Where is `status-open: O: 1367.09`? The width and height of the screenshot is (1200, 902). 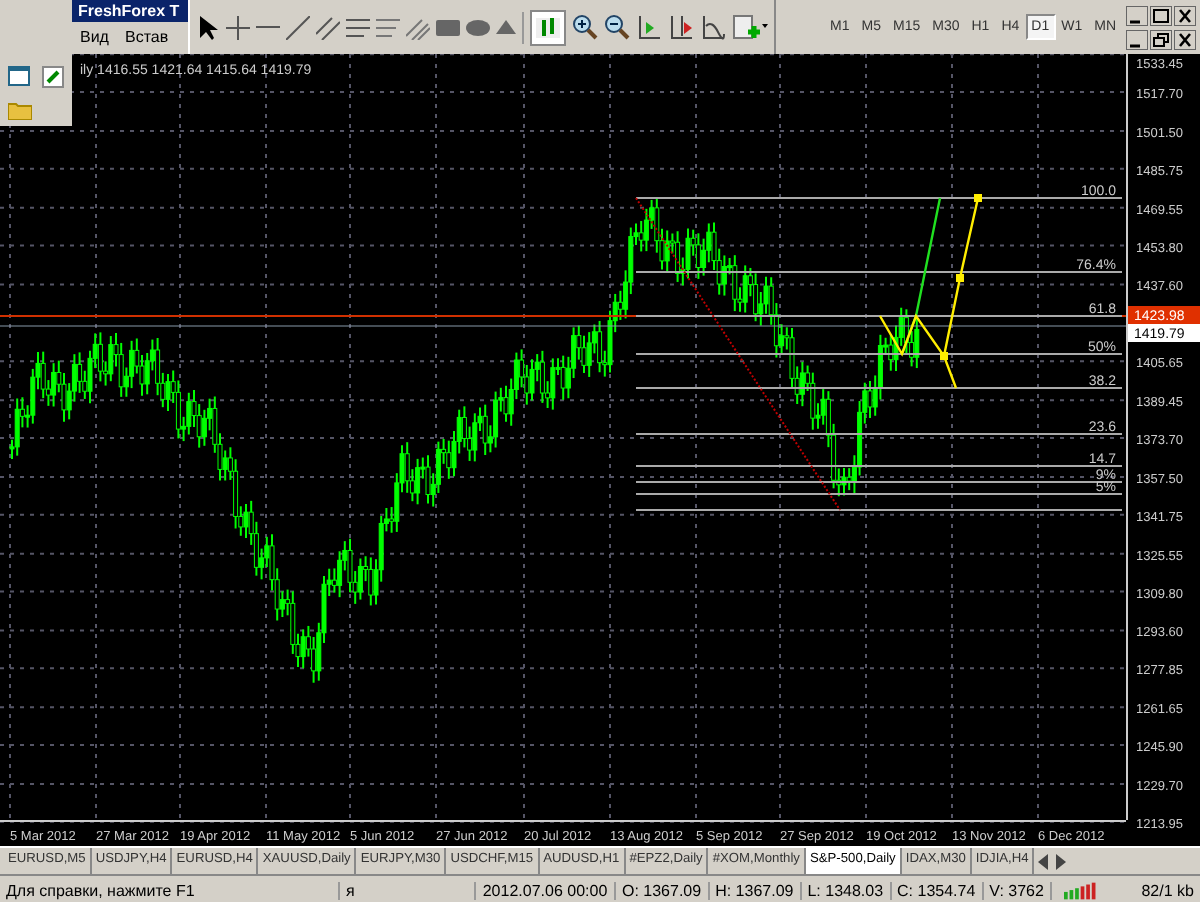
status-open: O: 1367.09 is located at coordinates (662, 890).